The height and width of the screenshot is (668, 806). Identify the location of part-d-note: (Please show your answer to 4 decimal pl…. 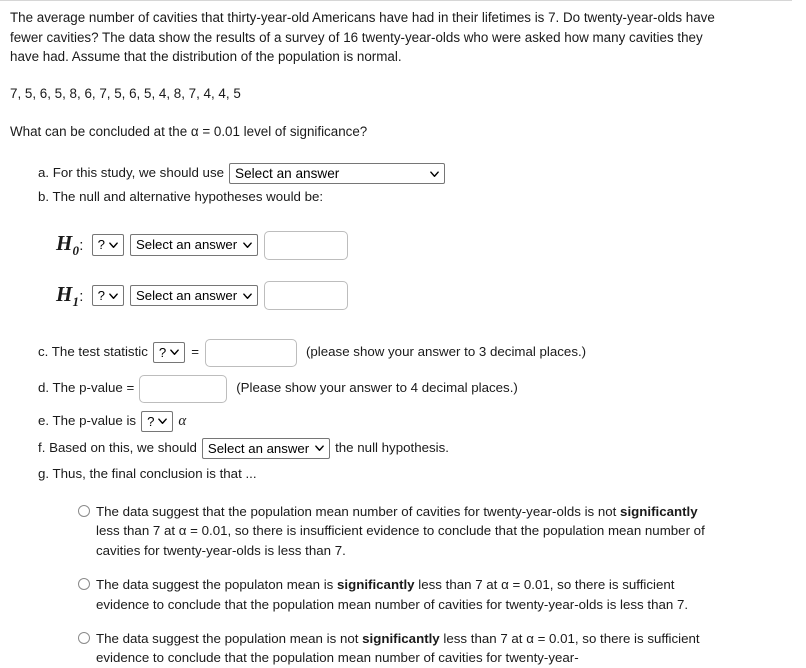
(377, 388).